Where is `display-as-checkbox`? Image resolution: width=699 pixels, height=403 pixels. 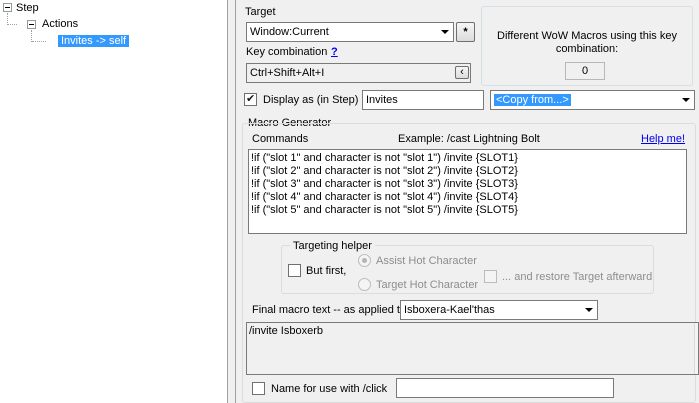 display-as-checkbox is located at coordinates (250, 99).